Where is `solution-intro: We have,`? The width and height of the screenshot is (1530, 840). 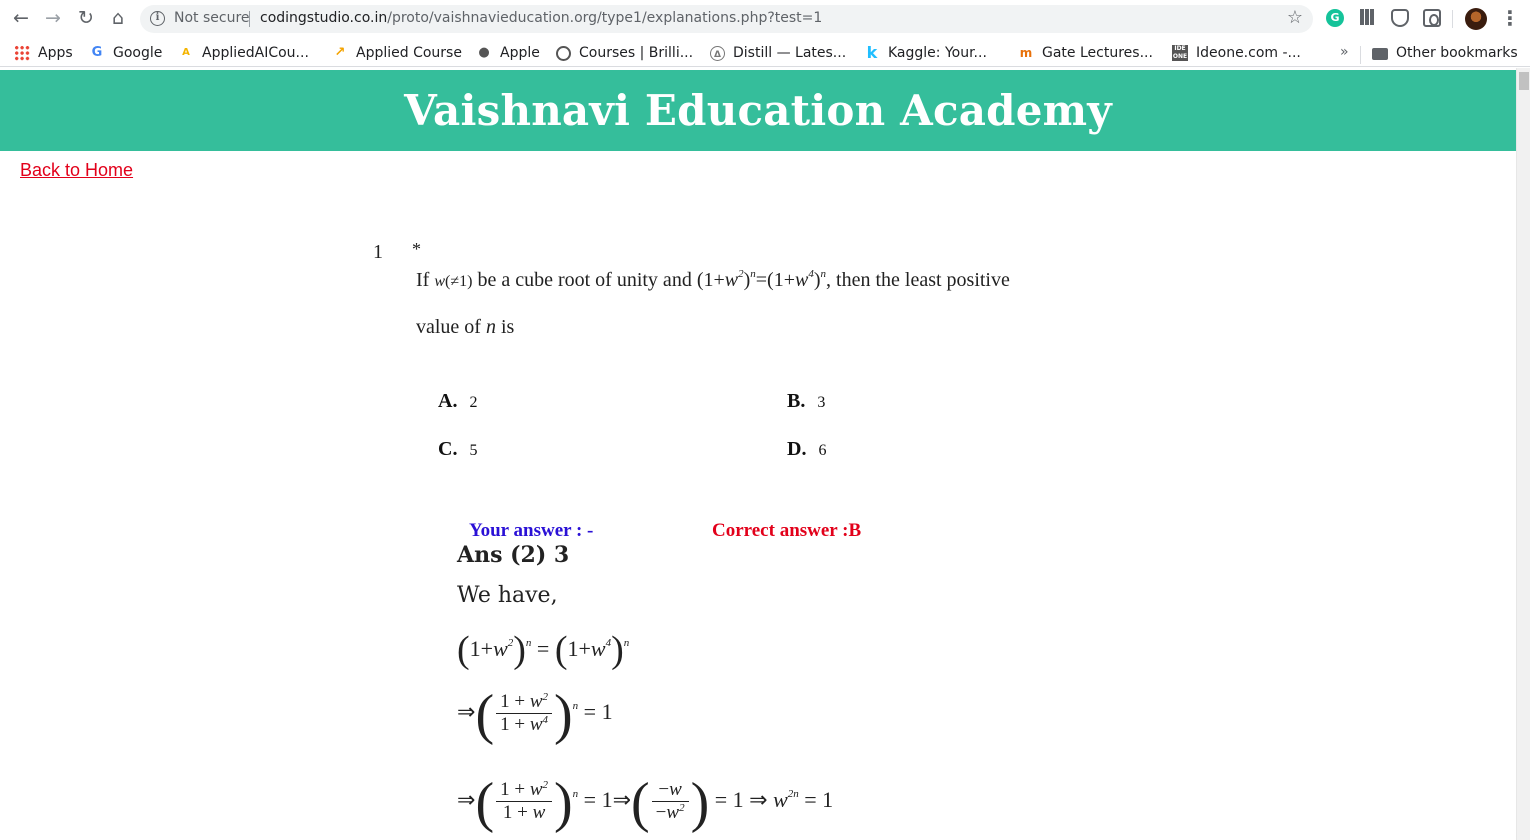
solution-intro: We have, is located at coordinates (507, 595).